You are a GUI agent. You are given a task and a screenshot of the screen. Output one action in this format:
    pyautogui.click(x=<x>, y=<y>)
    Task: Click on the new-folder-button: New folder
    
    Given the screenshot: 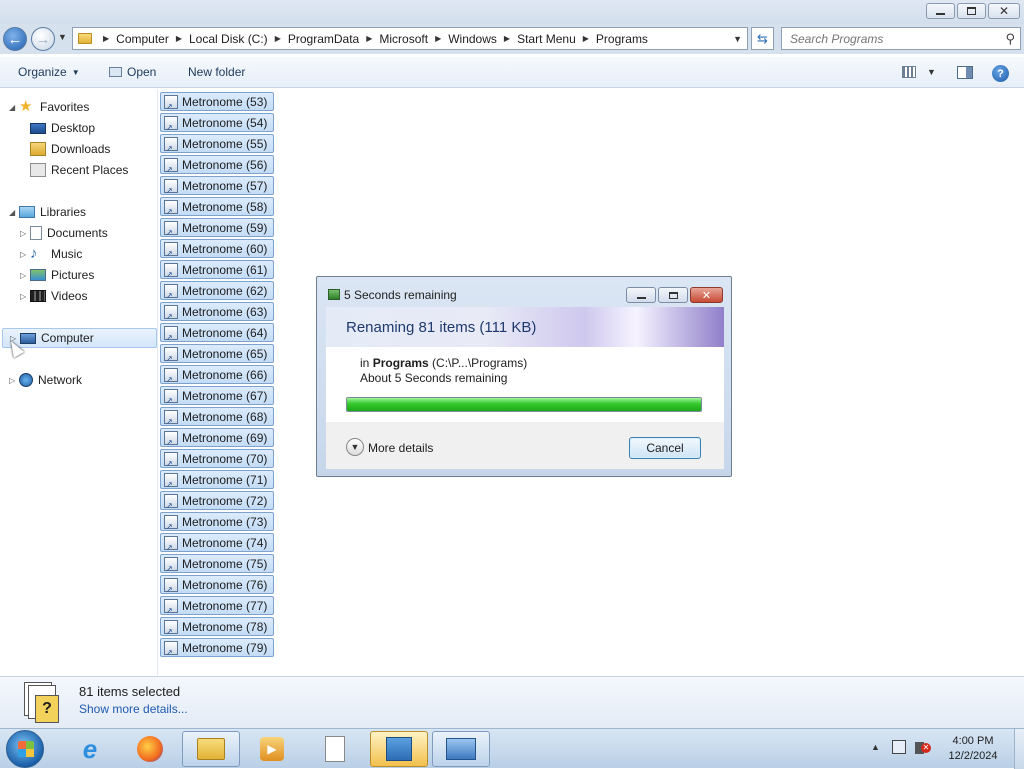 What is the action you would take?
    pyautogui.click(x=216, y=72)
    